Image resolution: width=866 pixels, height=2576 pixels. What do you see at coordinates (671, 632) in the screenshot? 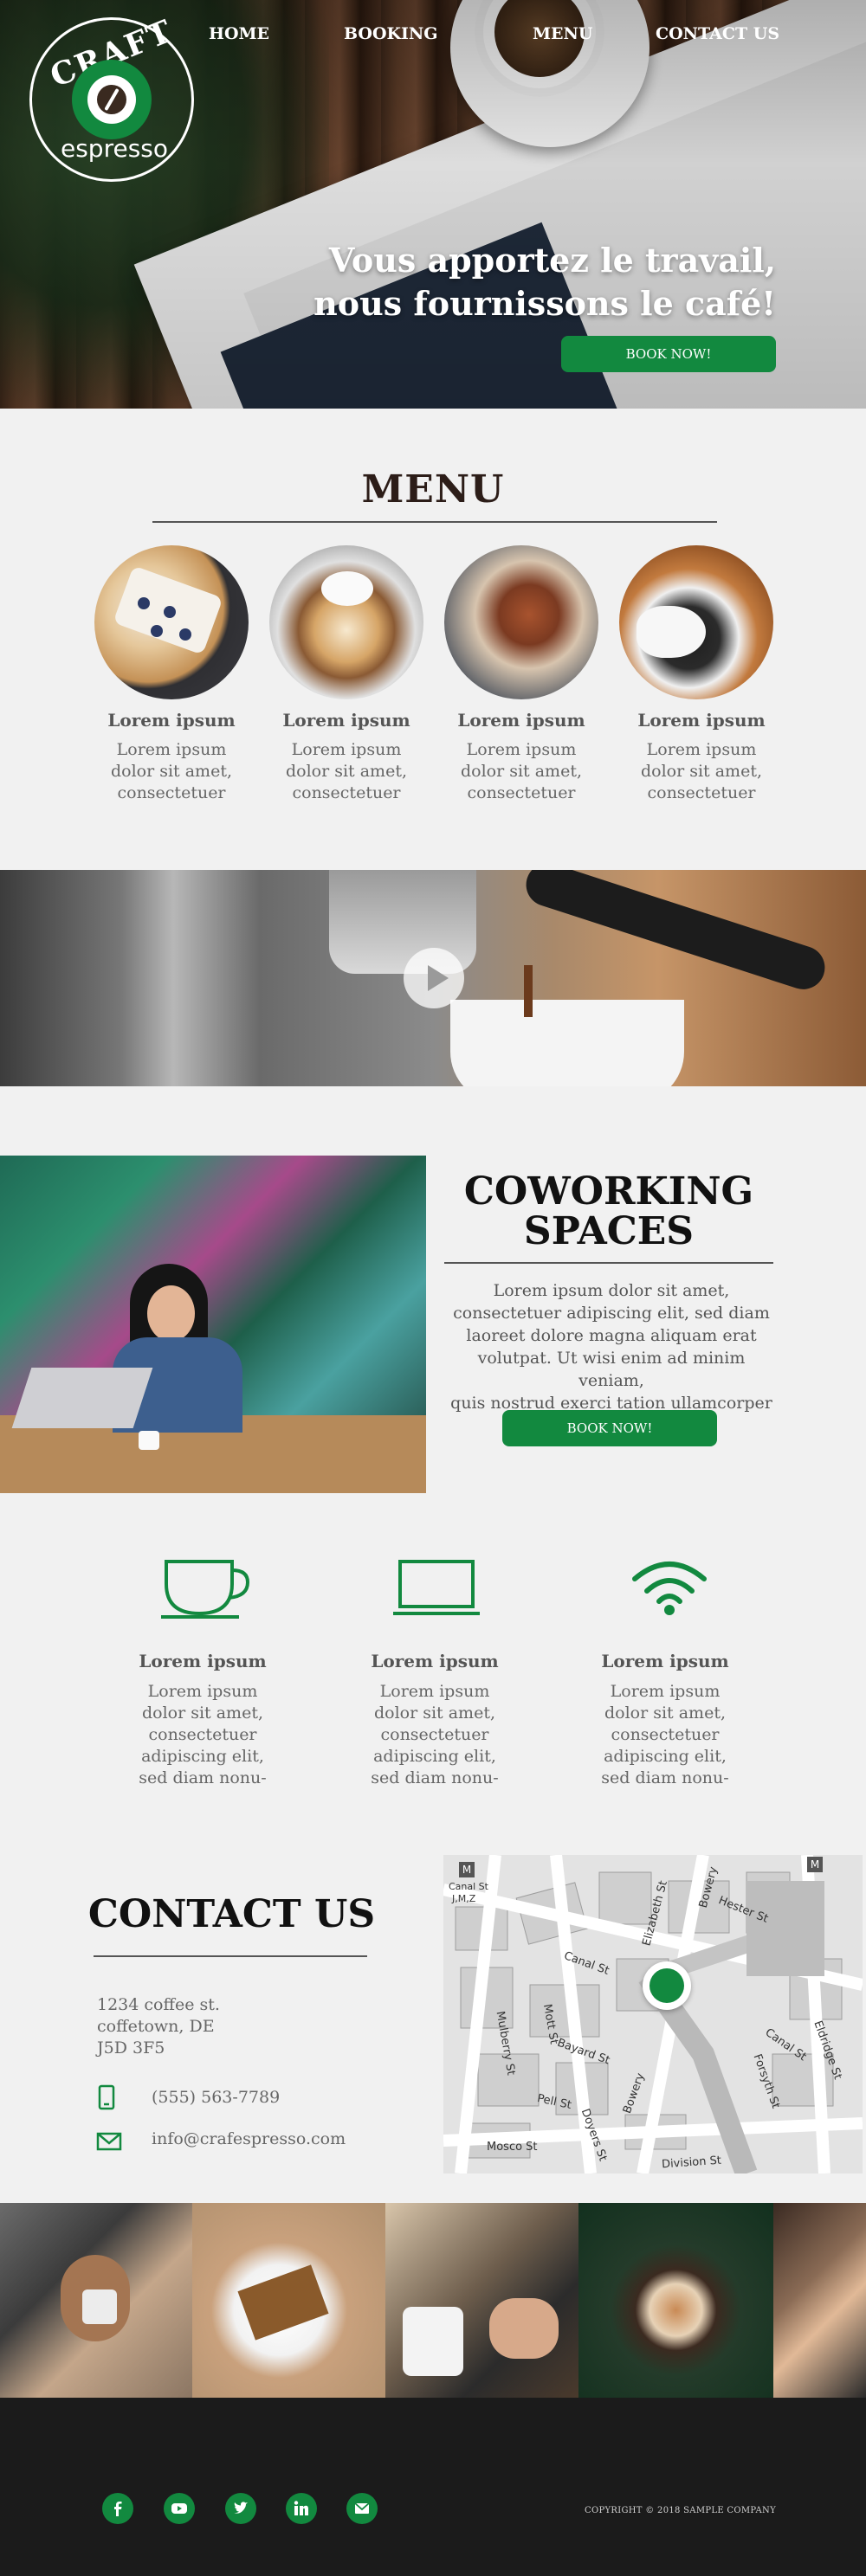
I see `menu-milk-jug` at bounding box center [671, 632].